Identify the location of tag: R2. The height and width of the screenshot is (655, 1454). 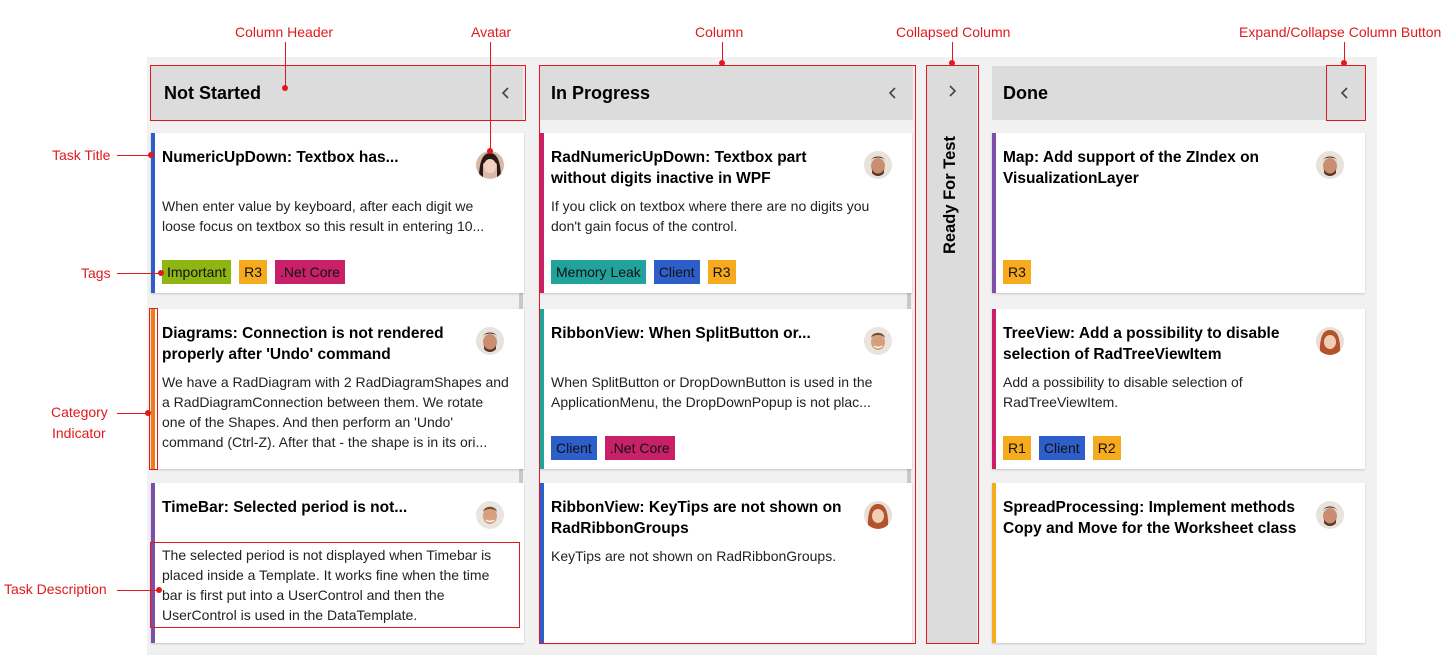
(1106, 448).